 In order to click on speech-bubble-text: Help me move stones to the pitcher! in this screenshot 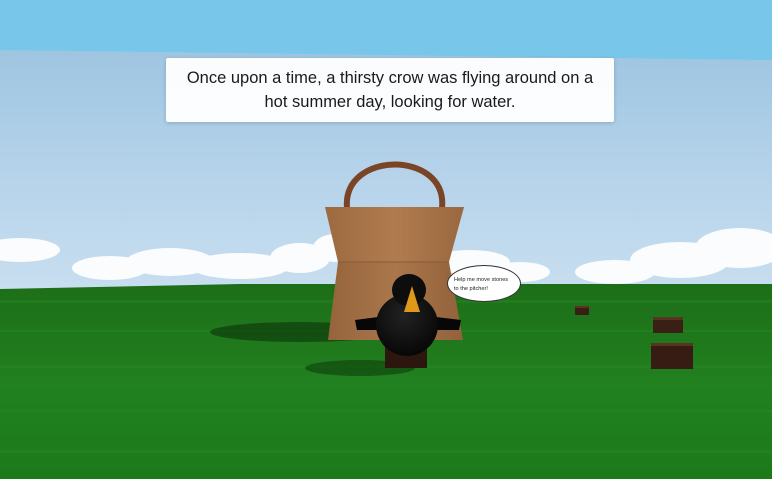, I will do `click(481, 284)`.